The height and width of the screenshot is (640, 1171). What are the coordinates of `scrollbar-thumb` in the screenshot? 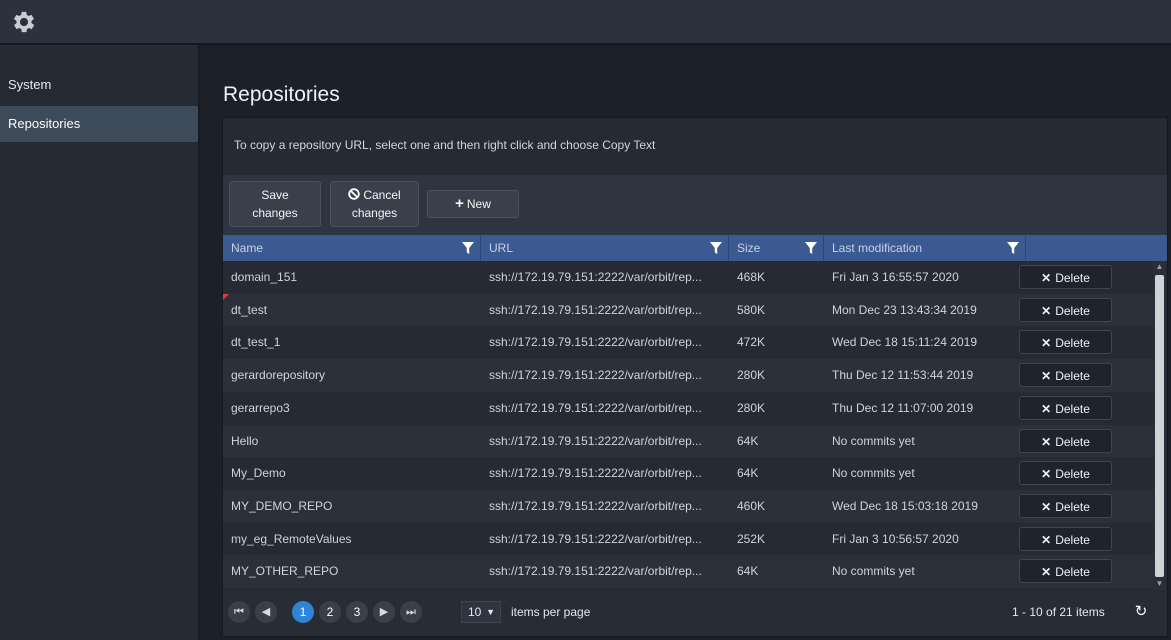 It's located at (1159, 426).